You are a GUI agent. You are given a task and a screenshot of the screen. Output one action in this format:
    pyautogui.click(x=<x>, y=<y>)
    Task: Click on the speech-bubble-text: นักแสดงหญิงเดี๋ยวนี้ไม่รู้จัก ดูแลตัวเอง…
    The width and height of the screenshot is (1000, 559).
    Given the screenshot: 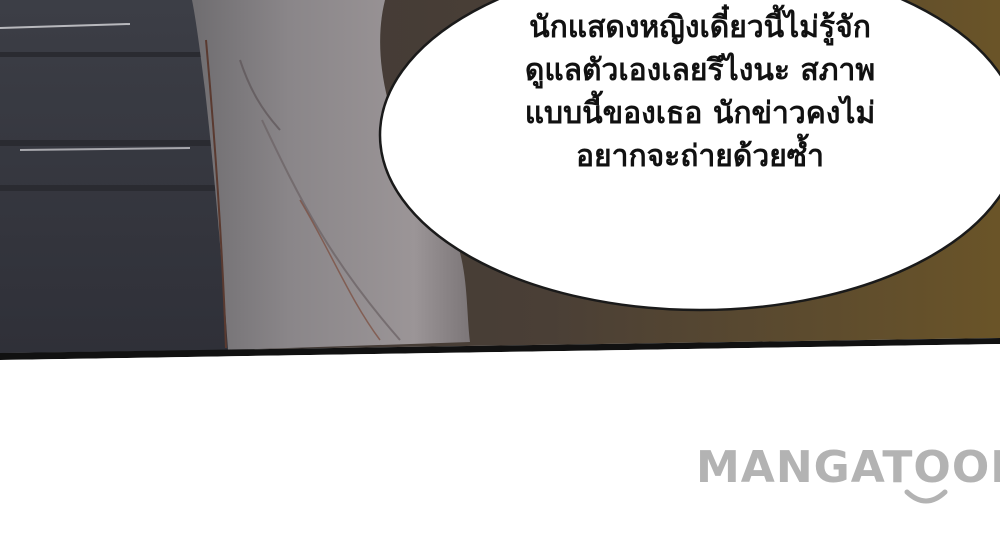 What is the action you would take?
    pyautogui.click(x=700, y=92)
    